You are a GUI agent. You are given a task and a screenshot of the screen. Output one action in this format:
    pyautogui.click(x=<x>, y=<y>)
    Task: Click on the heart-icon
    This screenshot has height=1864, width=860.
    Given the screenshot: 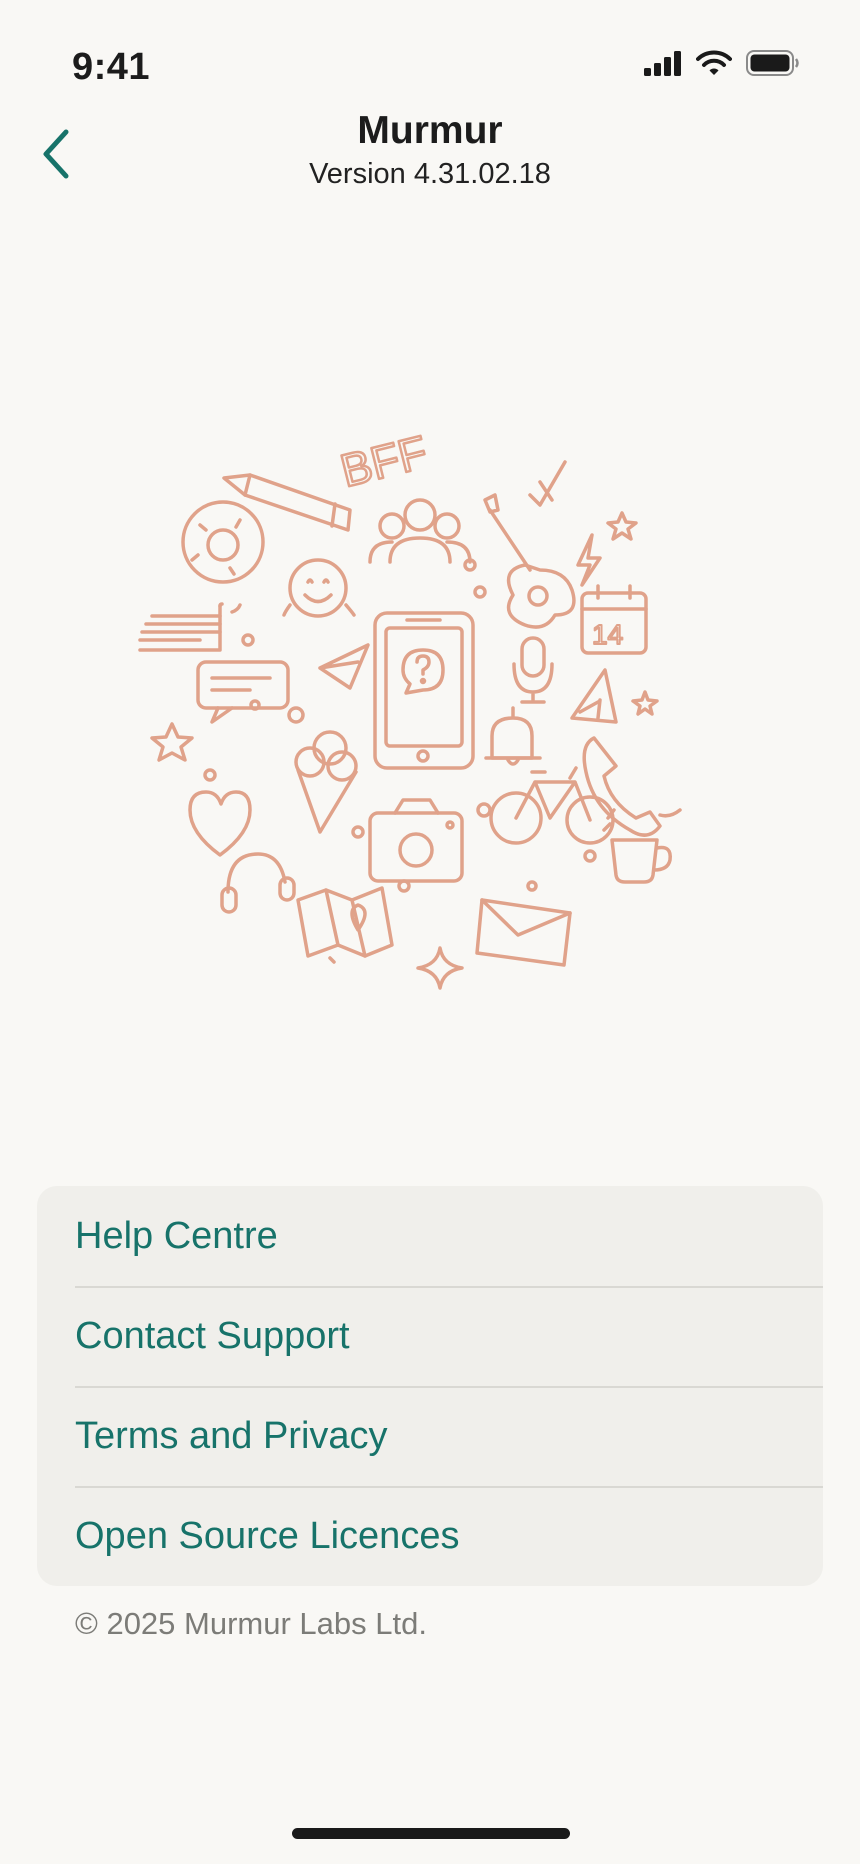 What is the action you would take?
    pyautogui.click(x=220, y=823)
    